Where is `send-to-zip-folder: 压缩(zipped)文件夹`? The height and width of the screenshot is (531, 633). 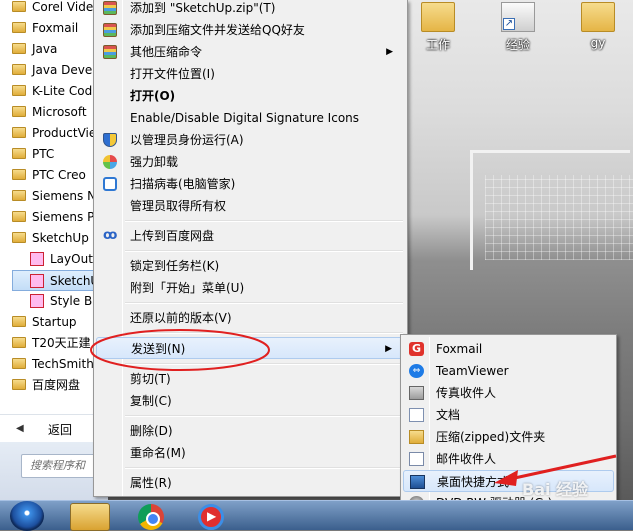
send-to-zip-folder: 压缩(zipped)文件夹 is located at coordinates (508, 437).